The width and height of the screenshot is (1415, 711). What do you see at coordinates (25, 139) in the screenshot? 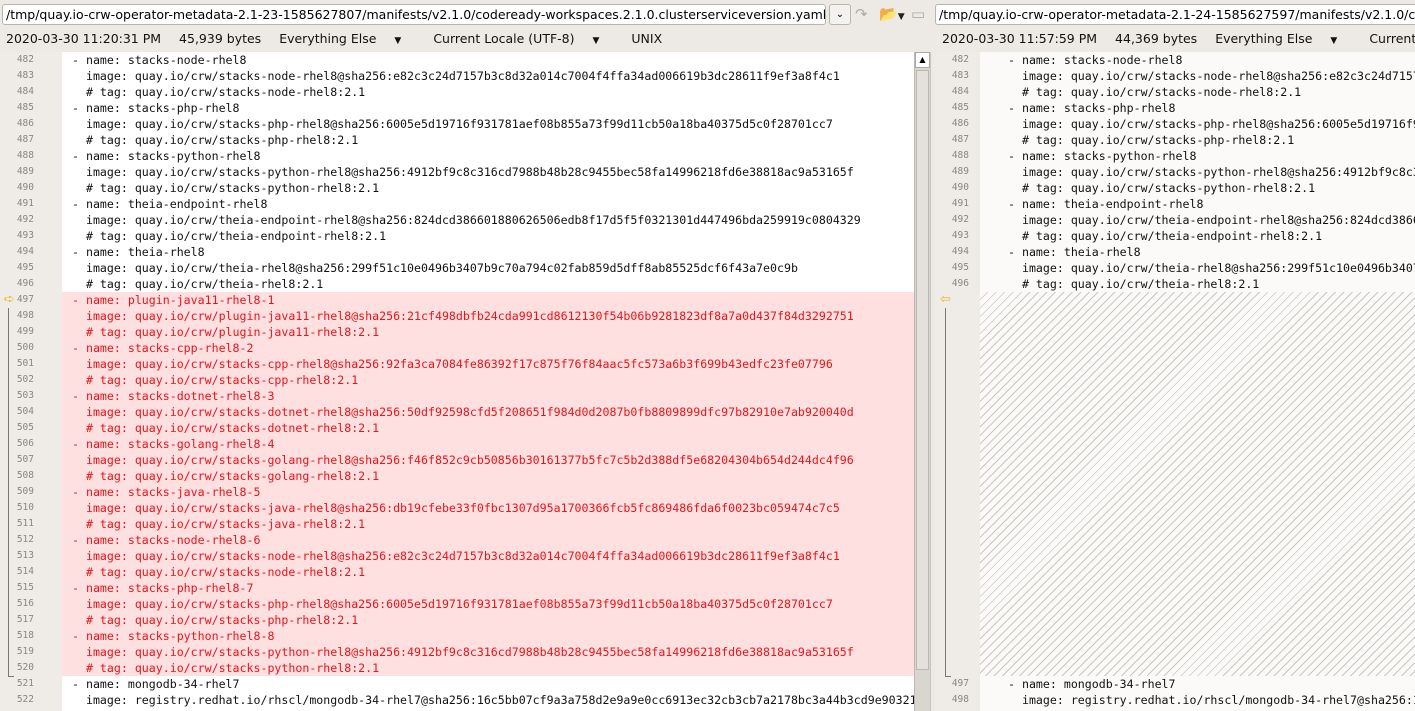
I see `line-number: 487` at bounding box center [25, 139].